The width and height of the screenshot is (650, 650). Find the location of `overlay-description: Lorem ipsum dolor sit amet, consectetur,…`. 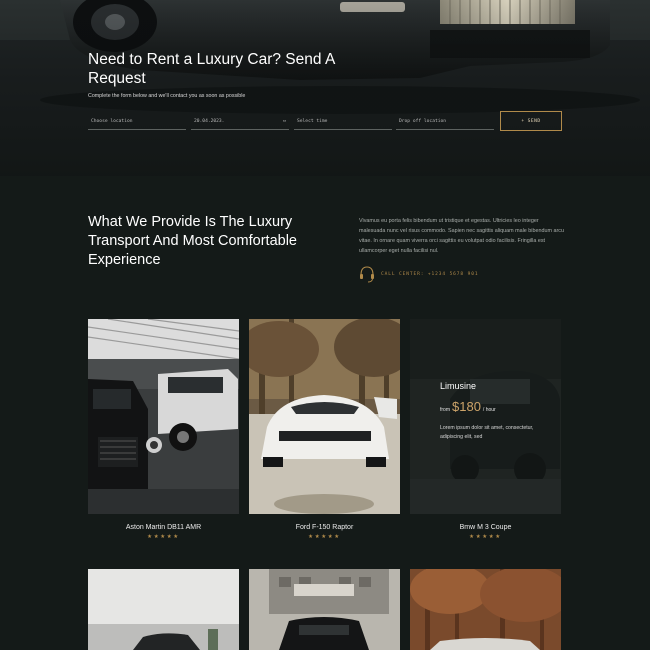

overlay-description: Lorem ipsum dolor sit amet, consectetur,… is located at coordinates (487, 432).